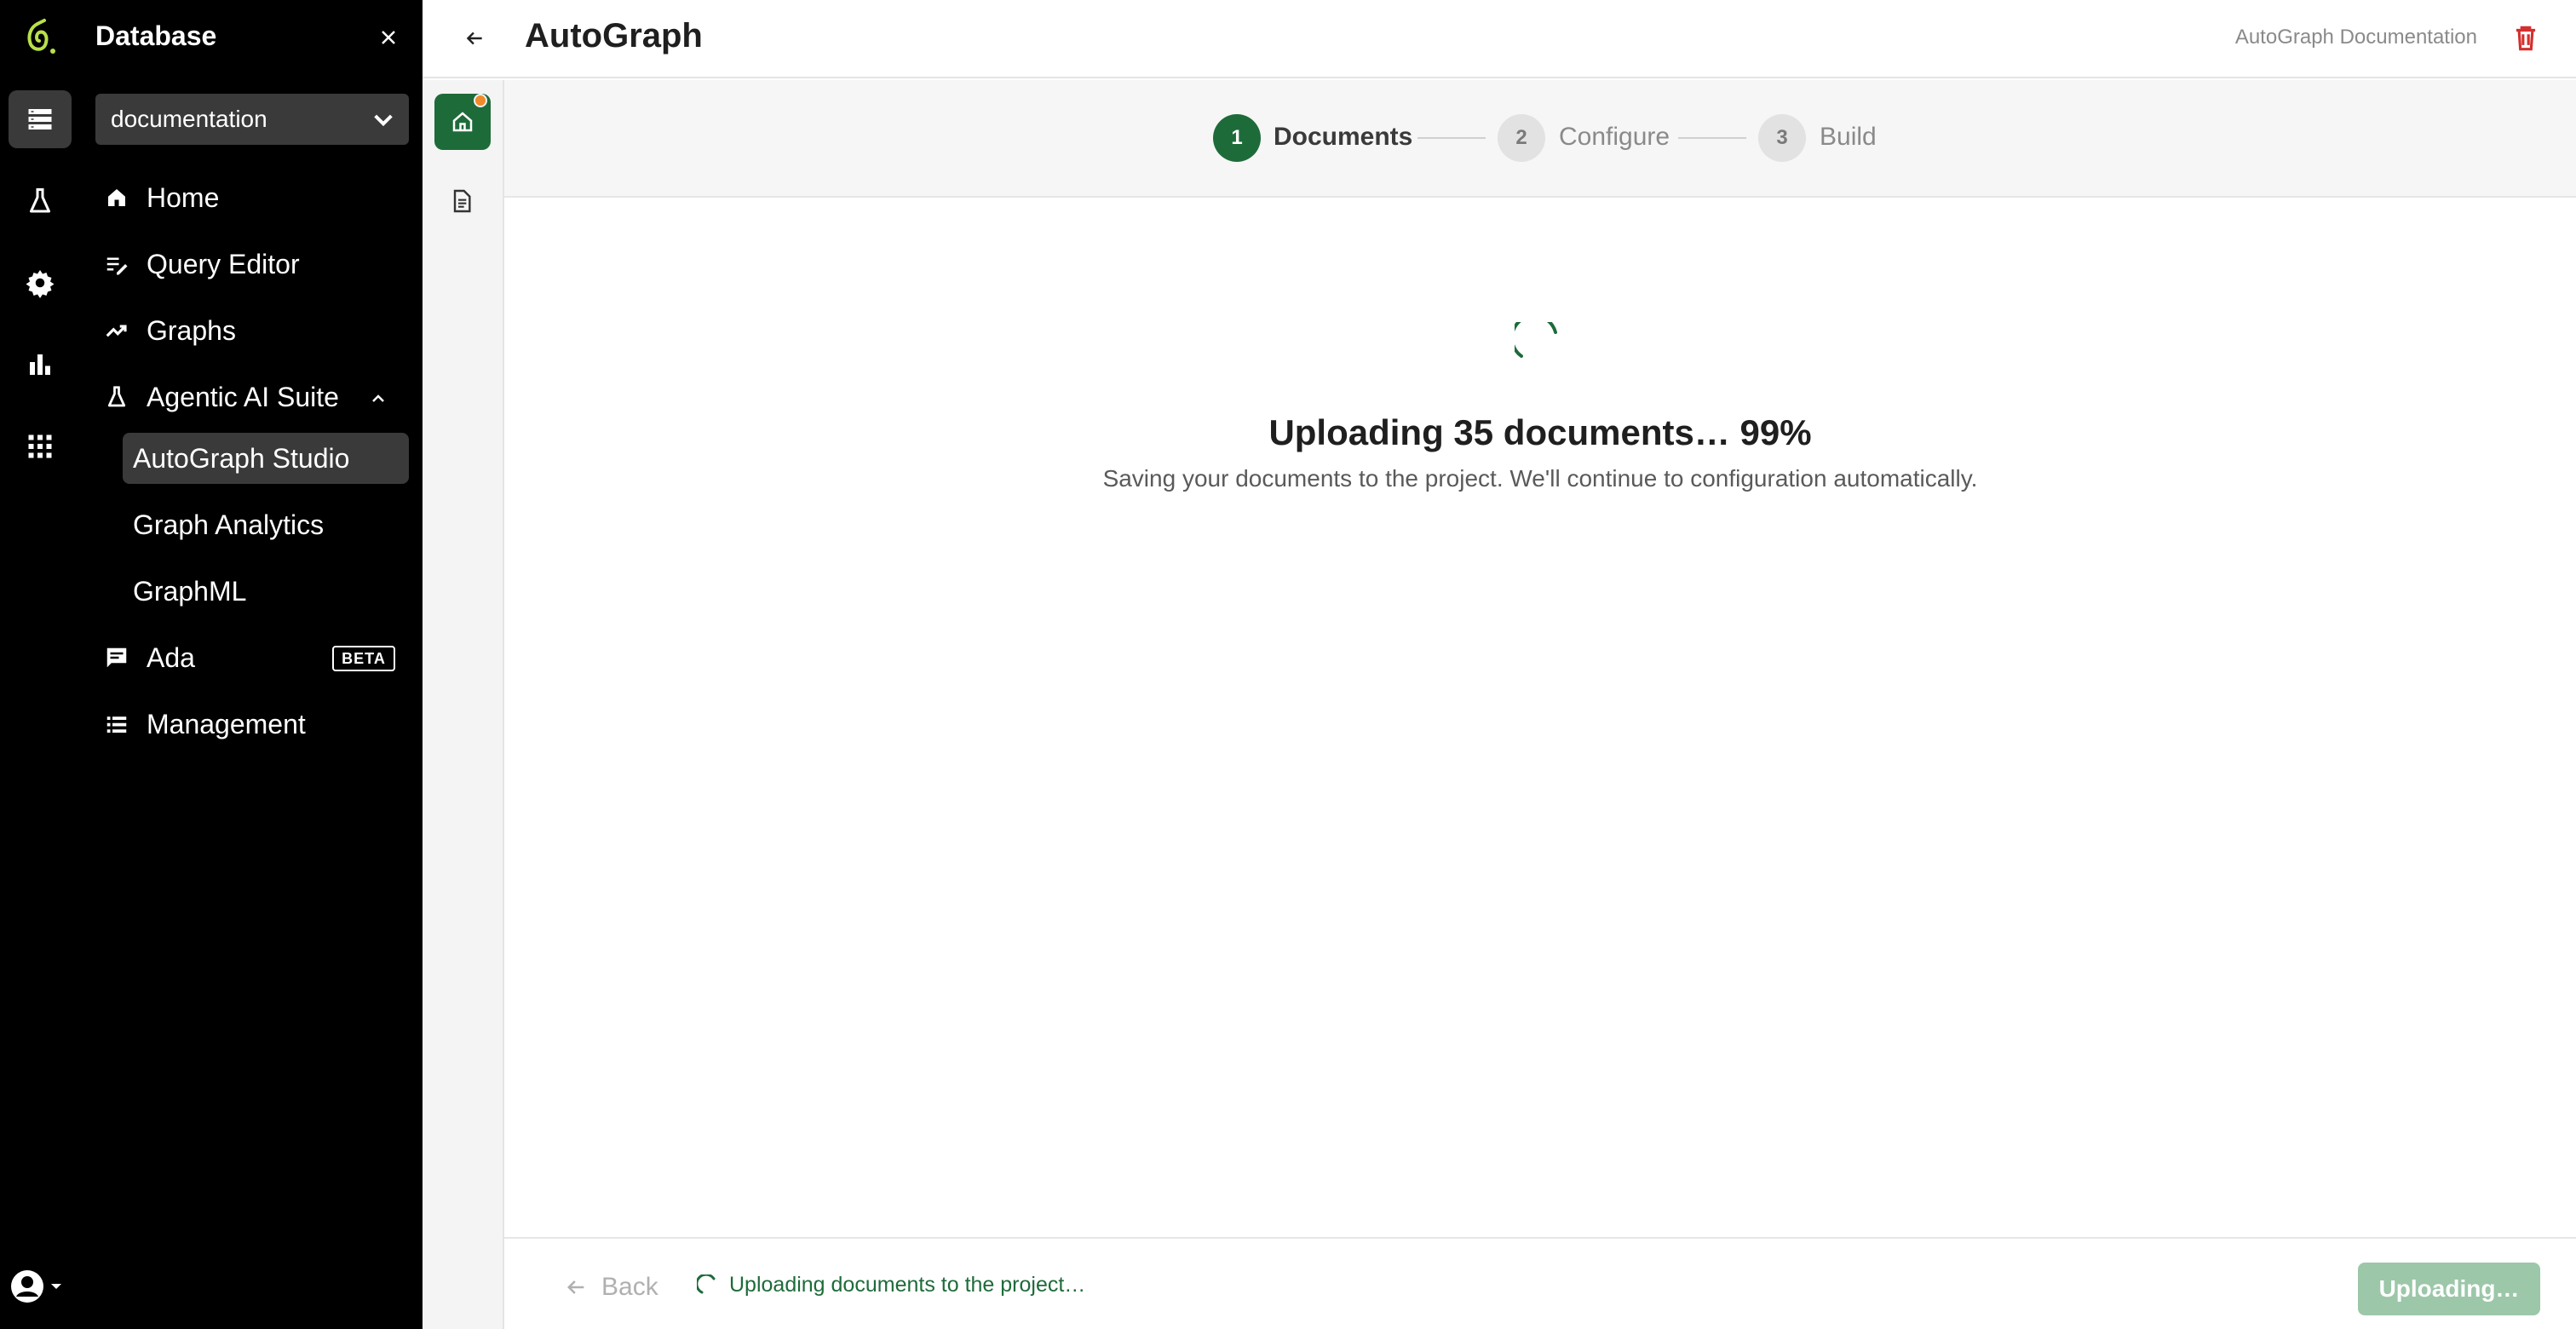 Image resolution: width=2576 pixels, height=1329 pixels. Describe the element at coordinates (266, 458) in the screenshot. I see `sidebar-subitem-autograph-studio: AutoGraph Studio` at that location.